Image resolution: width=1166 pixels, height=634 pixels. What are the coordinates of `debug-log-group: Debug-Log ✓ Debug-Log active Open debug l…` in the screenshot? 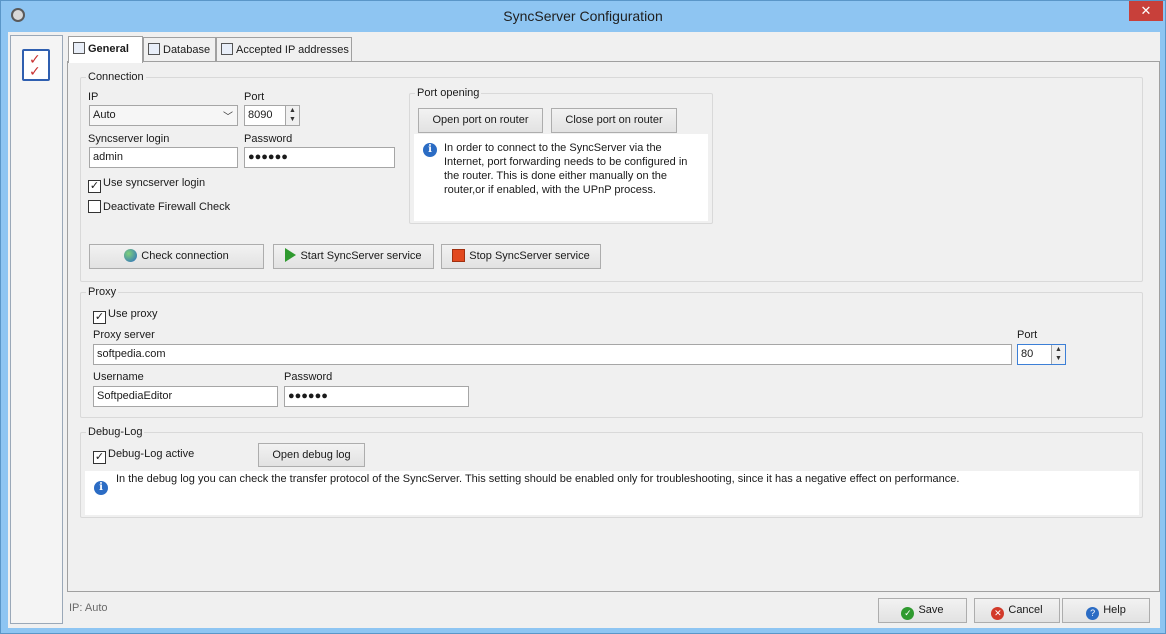 It's located at (611, 472).